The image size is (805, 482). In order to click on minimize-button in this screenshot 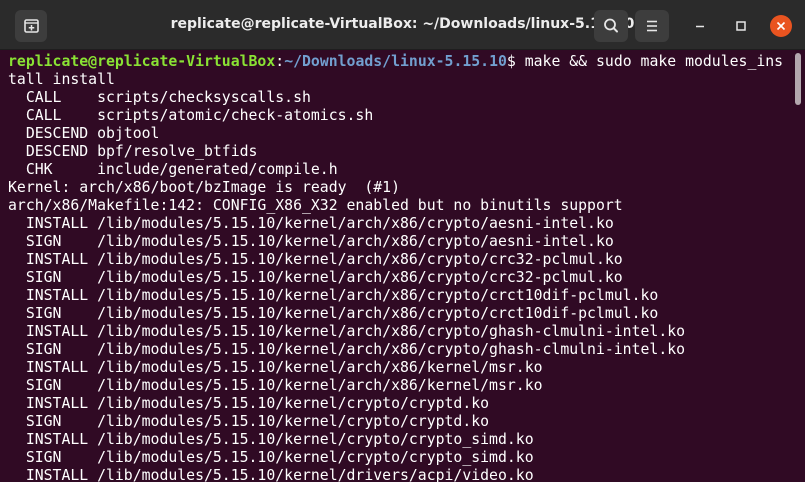, I will do `click(700, 26)`.